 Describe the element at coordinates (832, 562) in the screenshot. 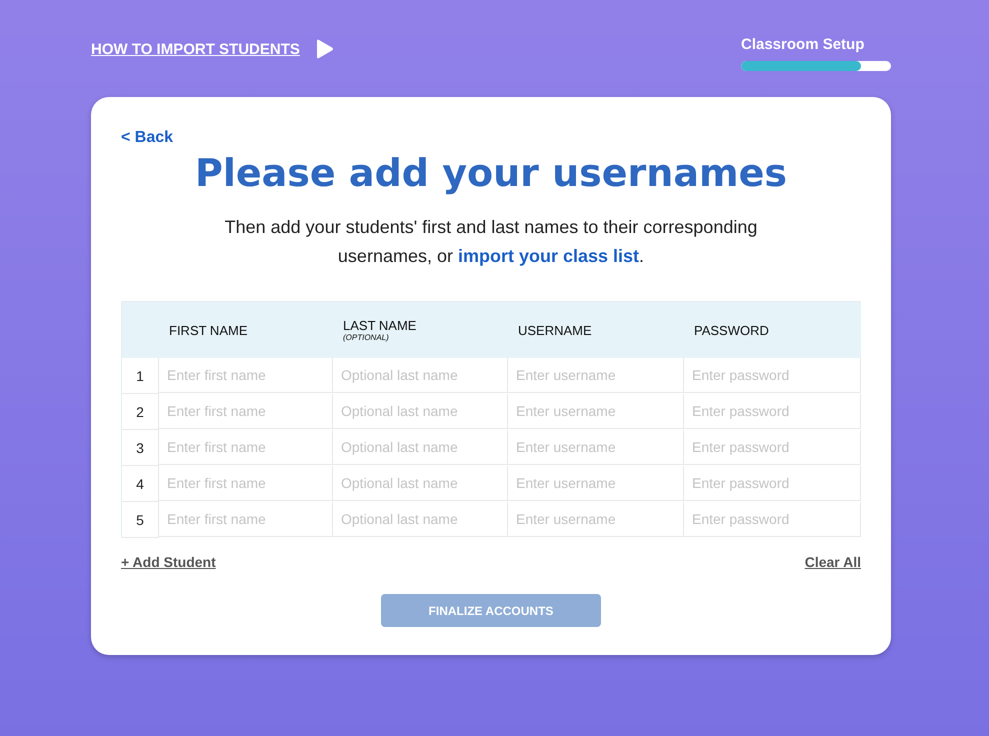

I see `clear-all-link: Clear All` at that location.